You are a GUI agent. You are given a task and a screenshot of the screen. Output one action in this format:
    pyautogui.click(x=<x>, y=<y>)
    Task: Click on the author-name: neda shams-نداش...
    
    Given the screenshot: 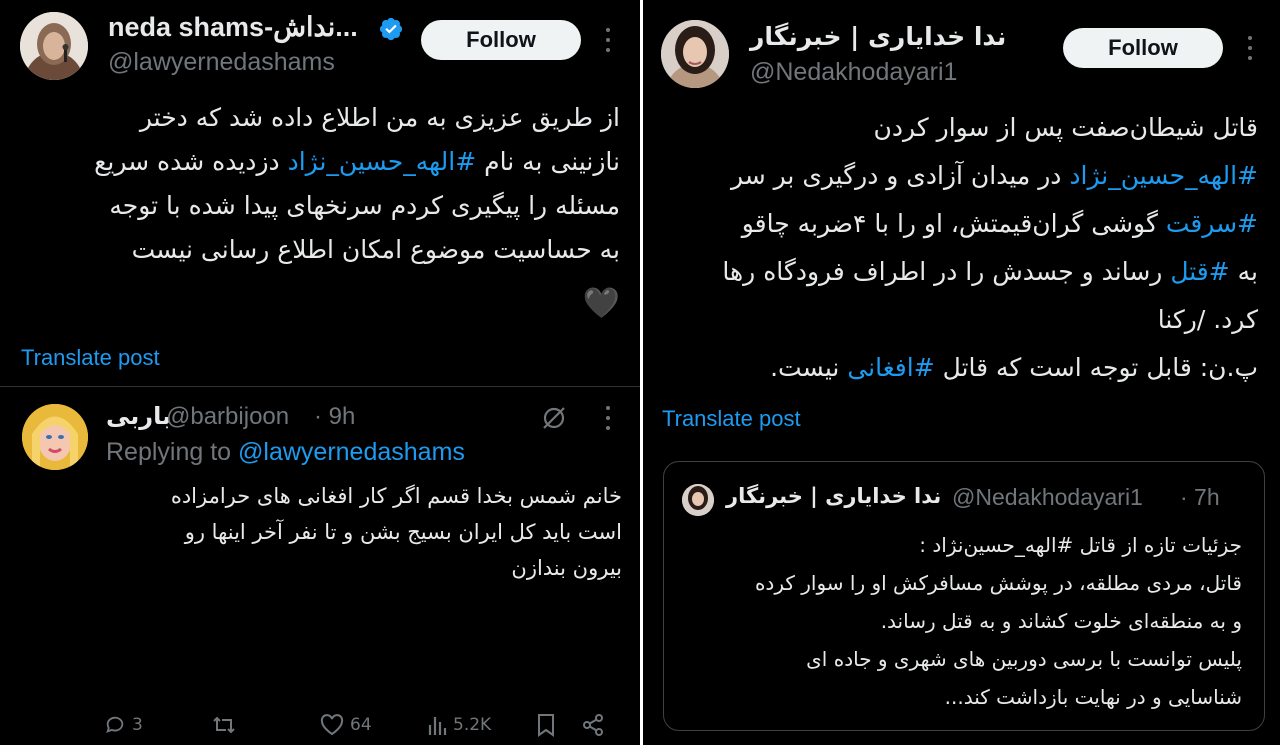 What is the action you would take?
    pyautogui.click(x=233, y=27)
    